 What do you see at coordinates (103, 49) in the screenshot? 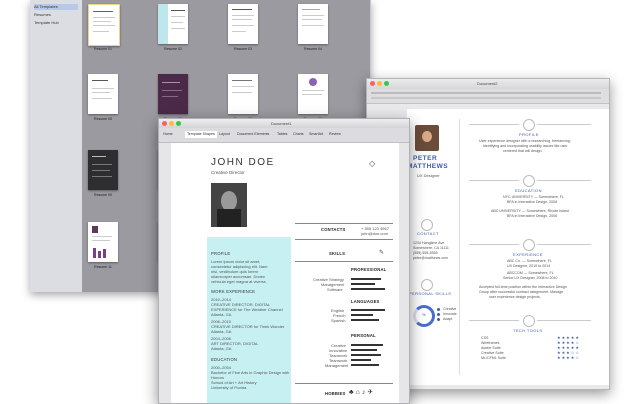
I see `thumb-label: Resume 01` at bounding box center [103, 49].